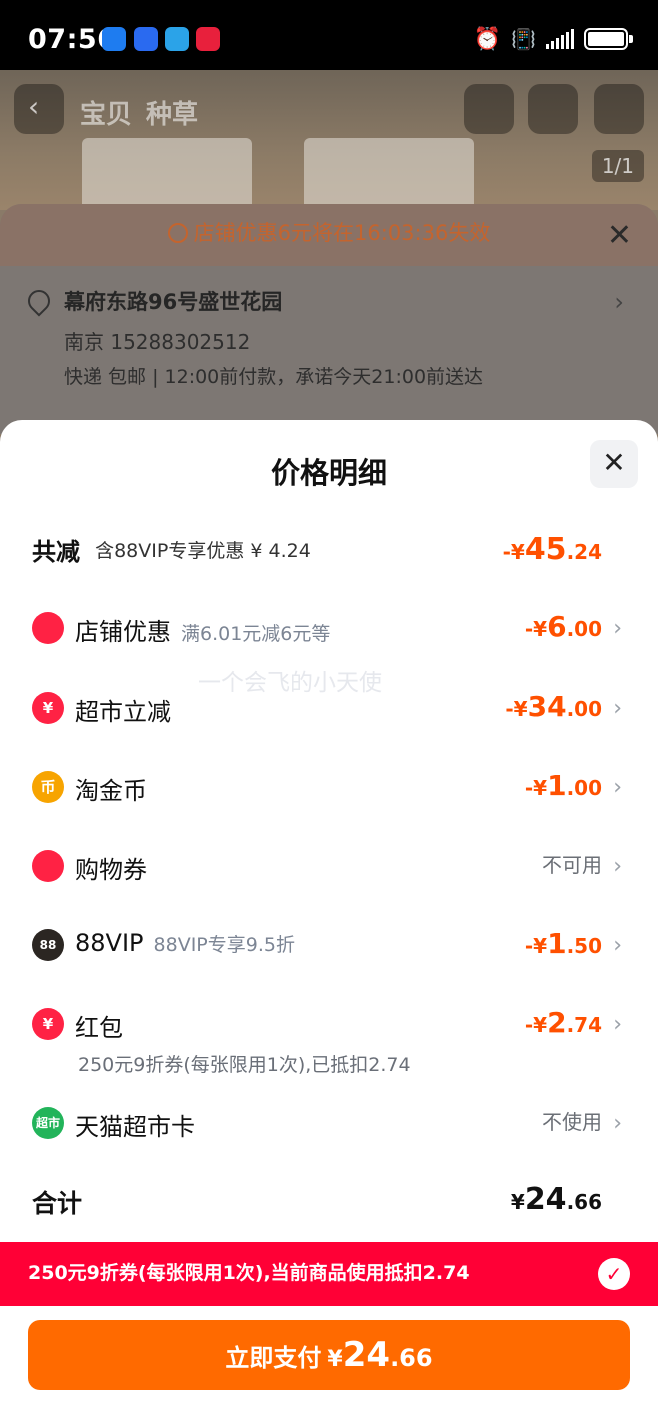 This screenshot has height=1416, width=658. What do you see at coordinates (135, 1127) in the screenshot?
I see `discount-label-text: 天猫超市卡` at bounding box center [135, 1127].